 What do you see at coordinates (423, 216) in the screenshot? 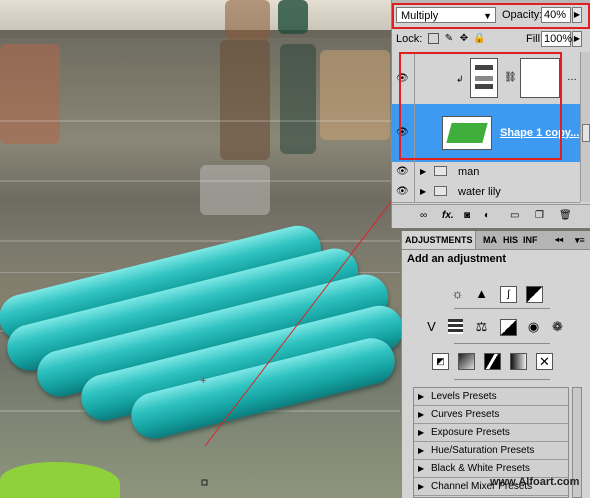
I see `link-icon: ∞` at bounding box center [423, 216].